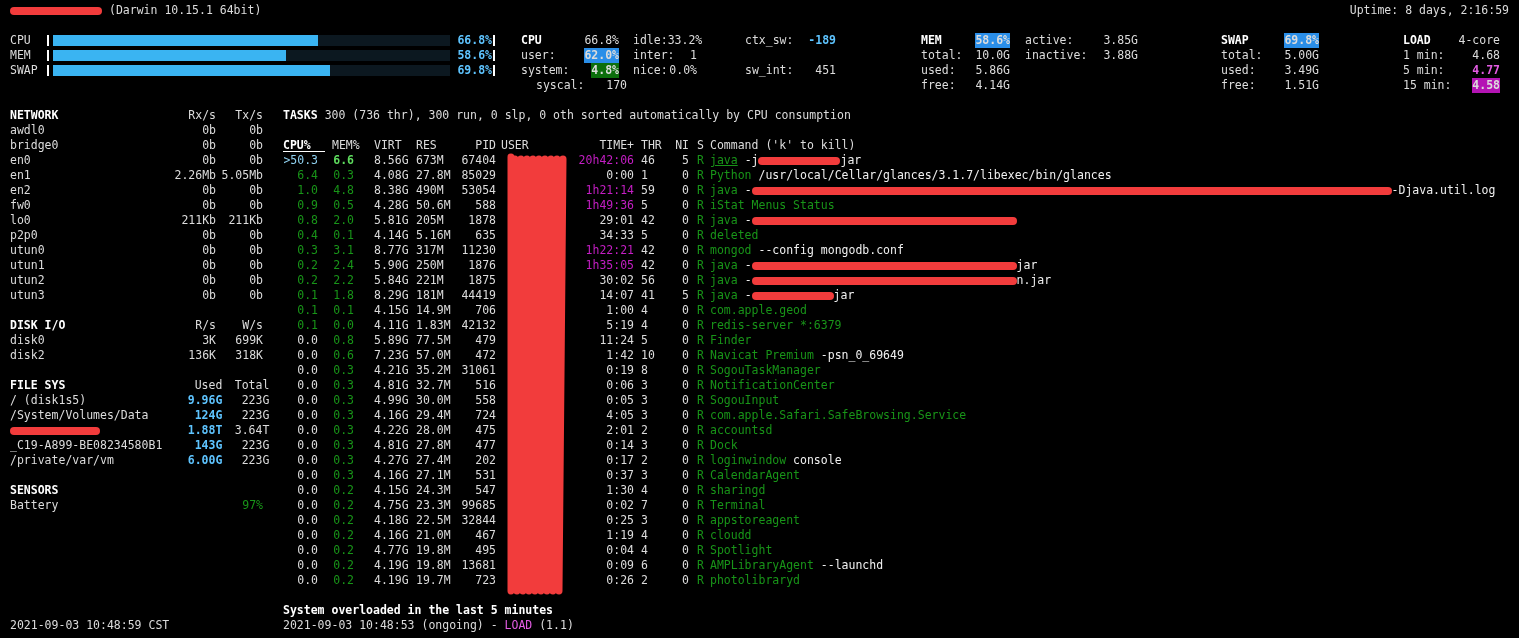  What do you see at coordinates (942, 55) in the screenshot?
I see `stat-label: total:` at bounding box center [942, 55].